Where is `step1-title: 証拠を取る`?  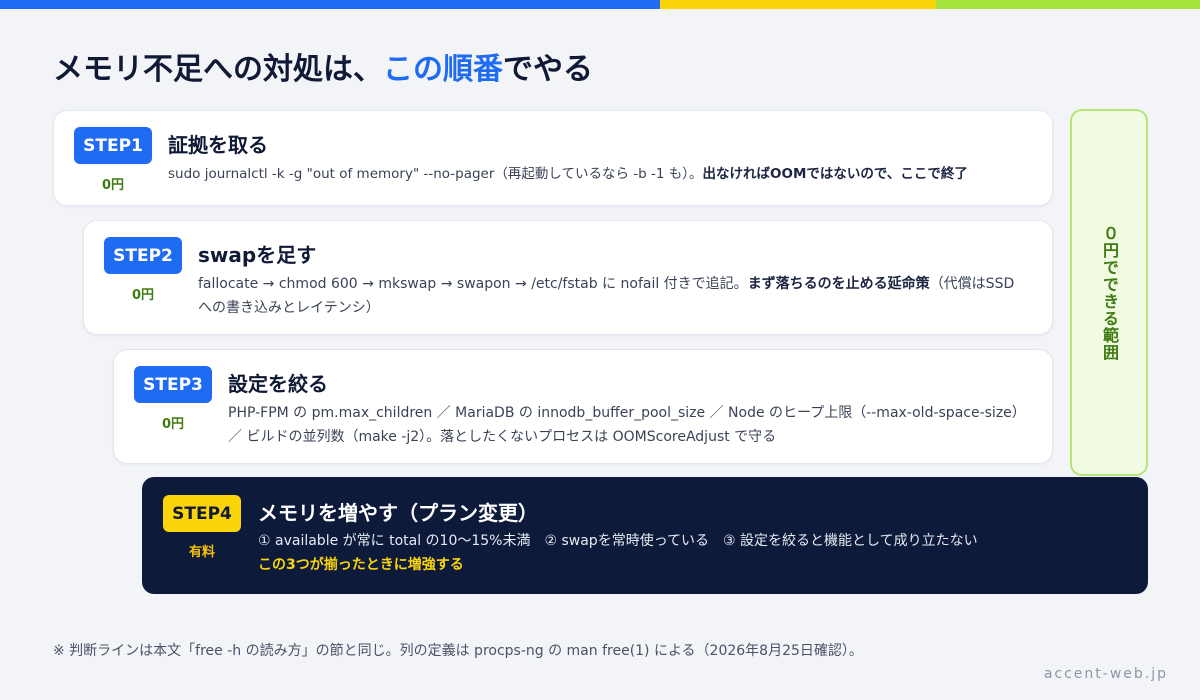
step1-title: 証拠を取る is located at coordinates (218, 145).